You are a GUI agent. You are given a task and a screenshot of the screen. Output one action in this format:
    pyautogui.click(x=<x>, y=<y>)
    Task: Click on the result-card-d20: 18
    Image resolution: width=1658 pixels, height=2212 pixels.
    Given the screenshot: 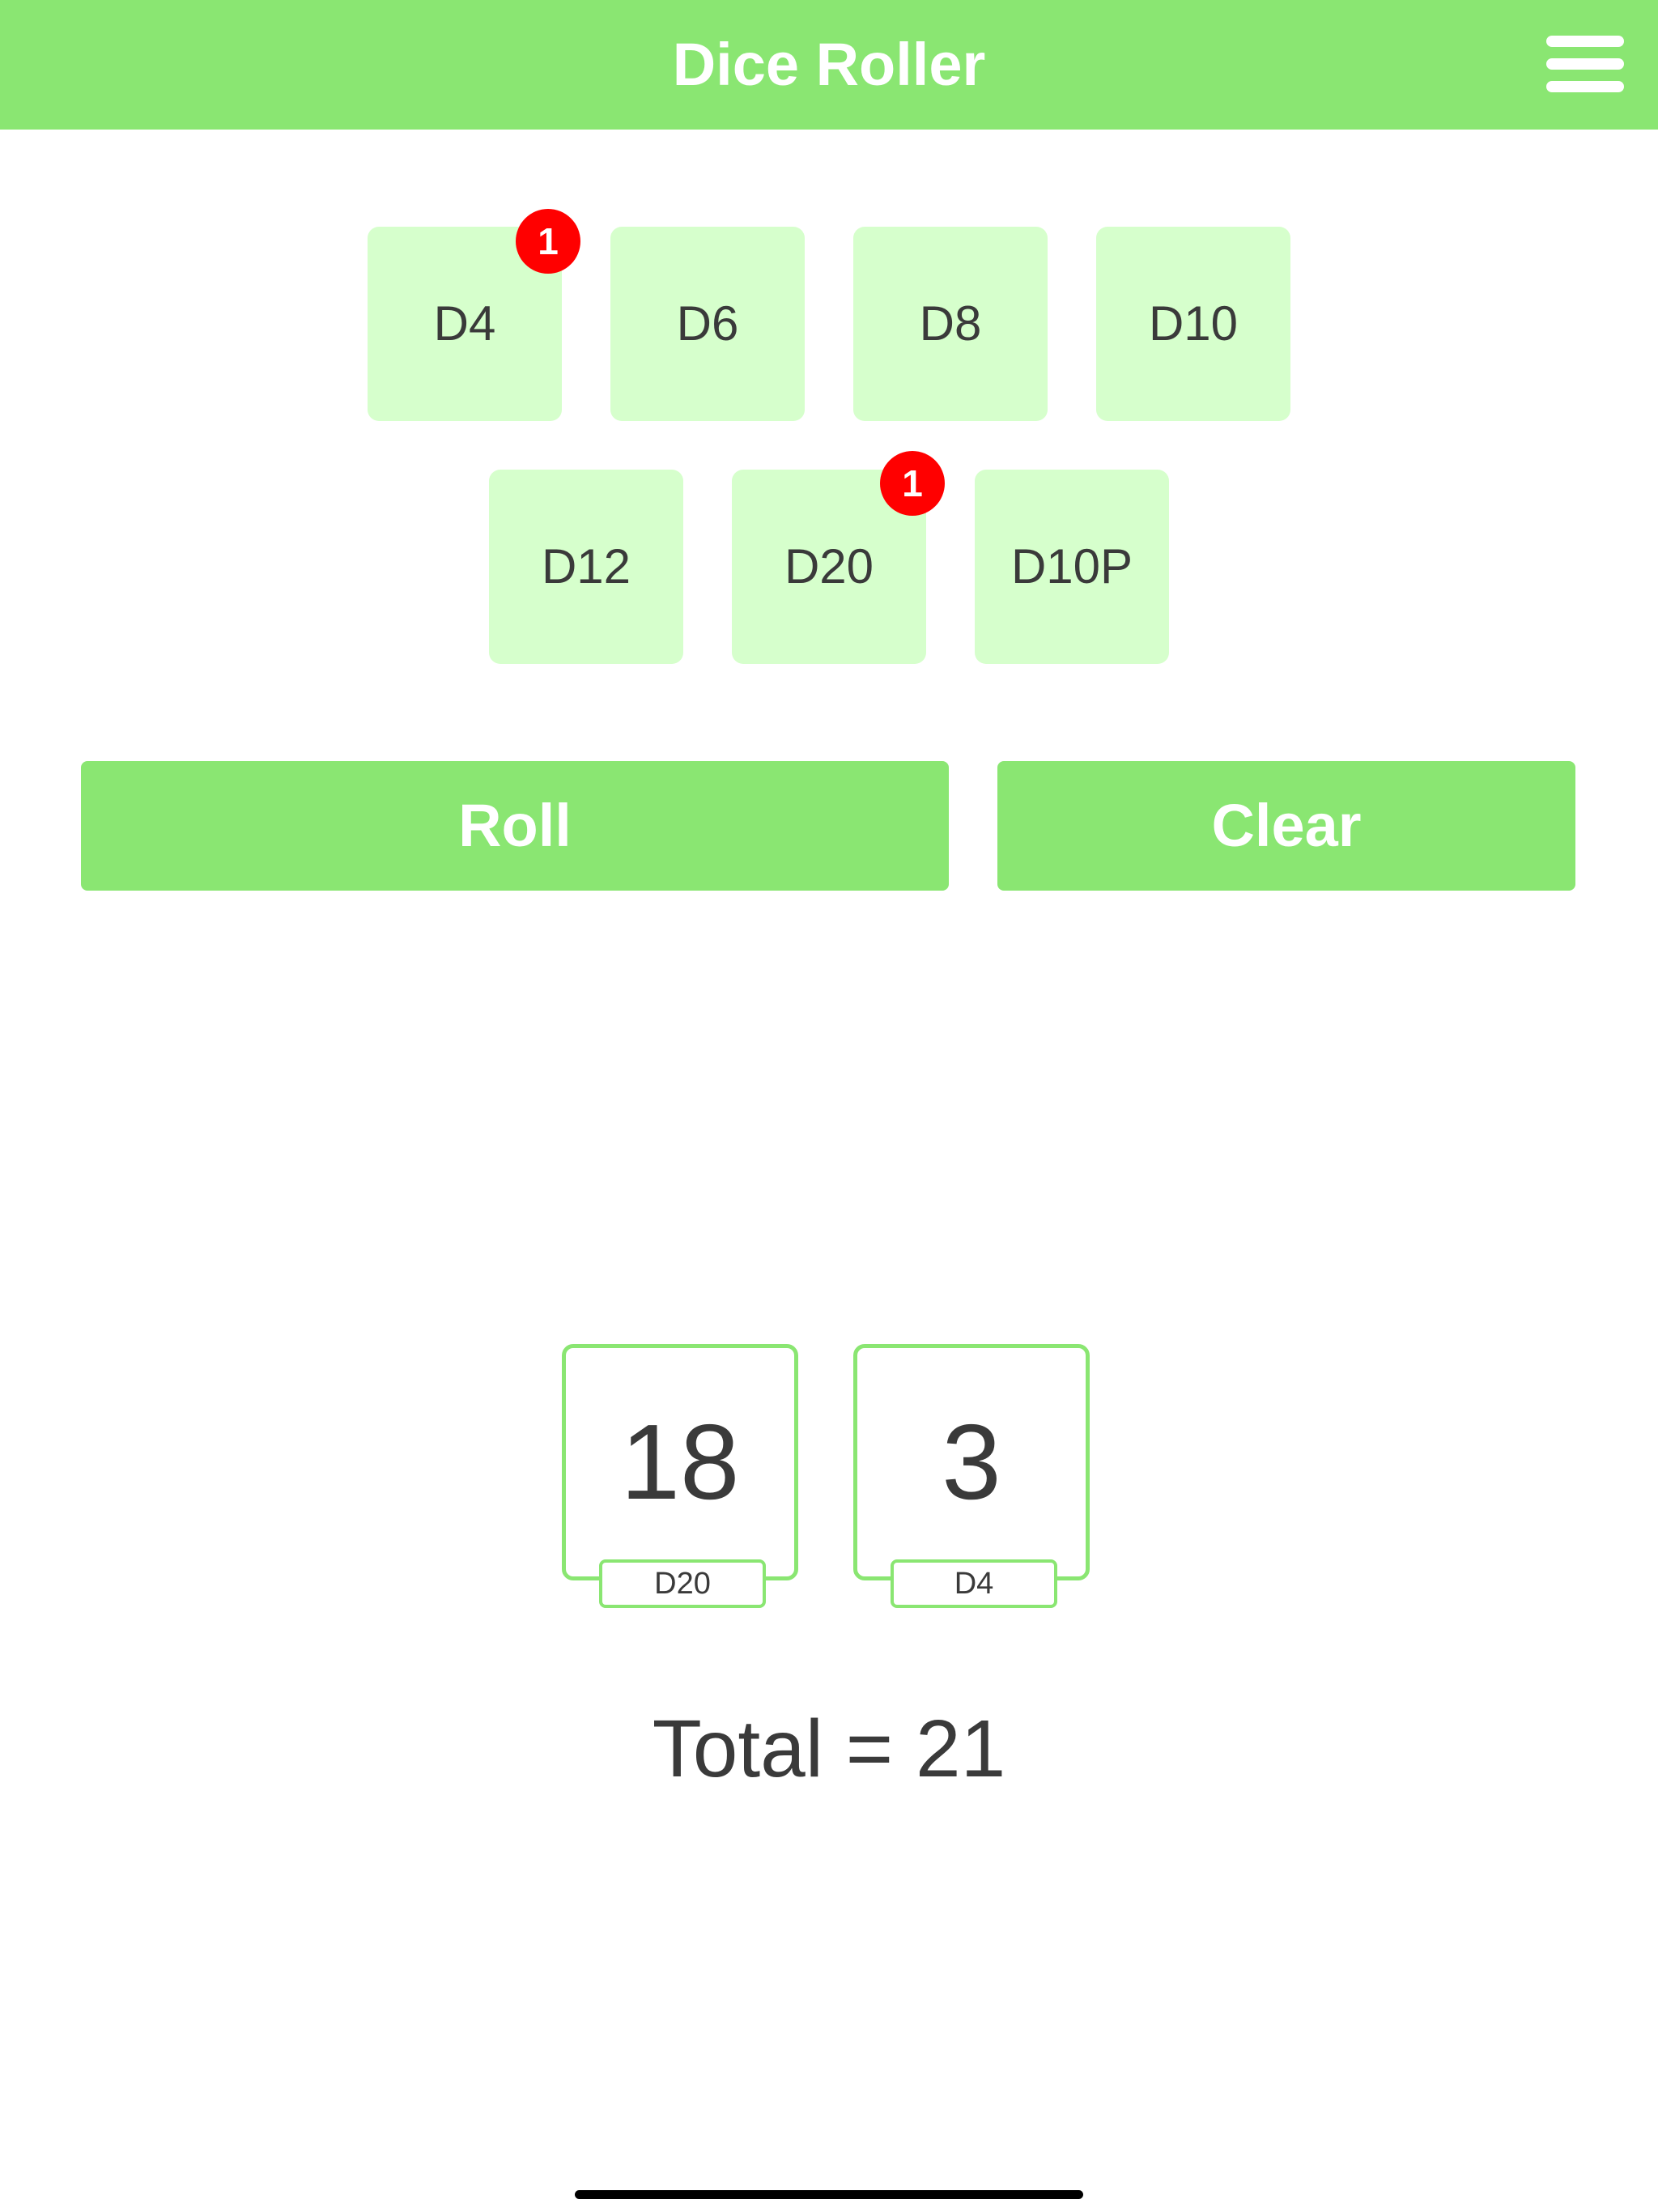 What is the action you would take?
    pyautogui.click(x=680, y=1462)
    